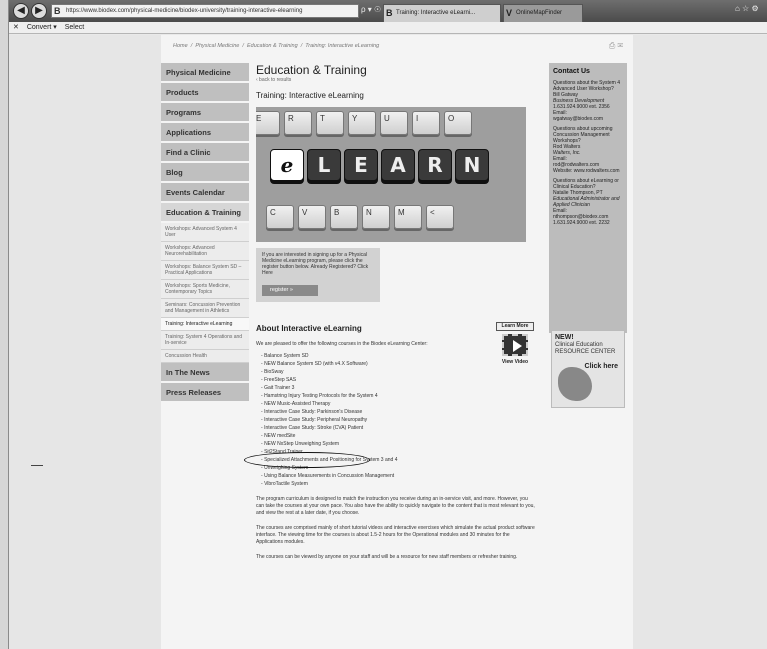  I want to click on key: N, so click(376, 217).